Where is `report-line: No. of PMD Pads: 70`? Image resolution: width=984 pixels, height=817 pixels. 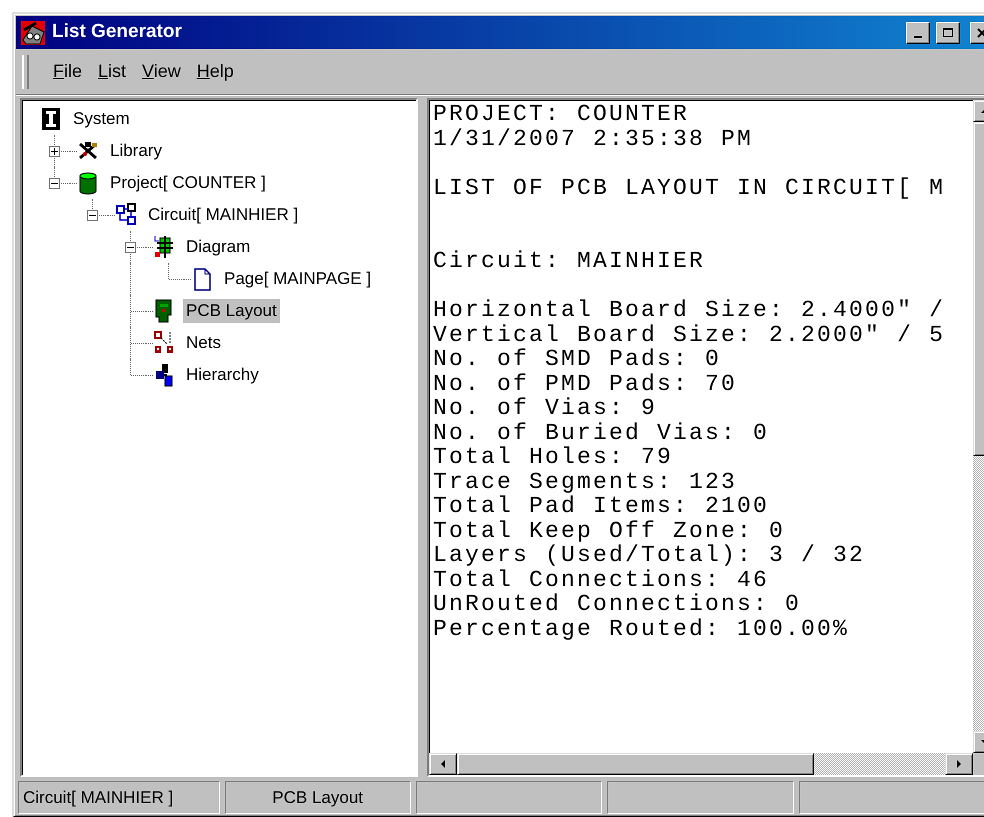
report-line: No. of PMD Pads: 70 is located at coordinates (585, 384).